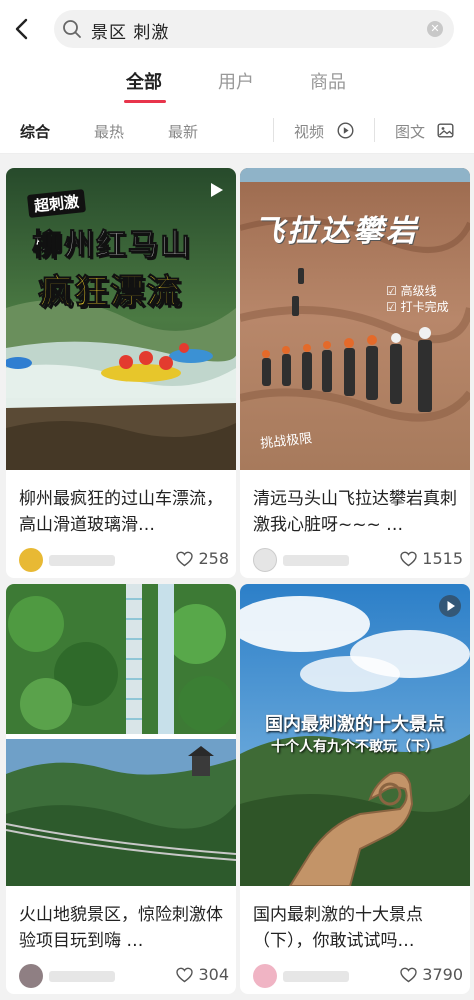  Describe the element at coordinates (124, 976) in the screenshot. I see `card-meta: 304` at that location.